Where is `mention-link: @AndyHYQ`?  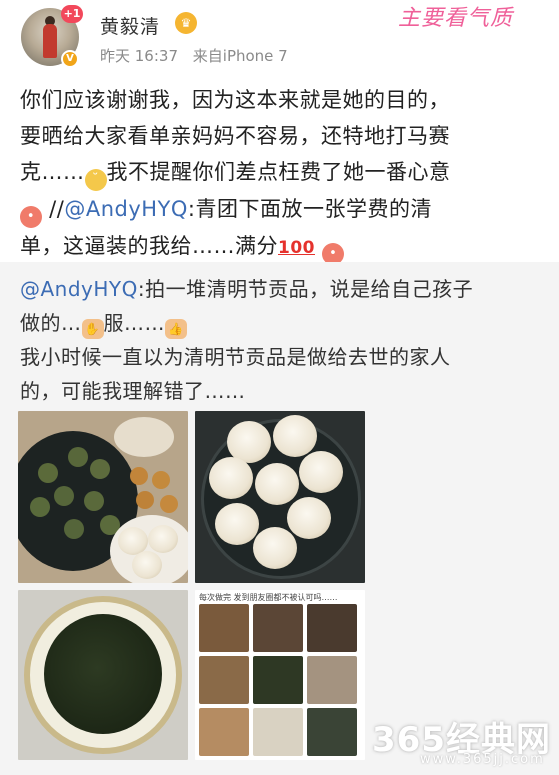
mention-link: @AndyHYQ is located at coordinates (126, 209).